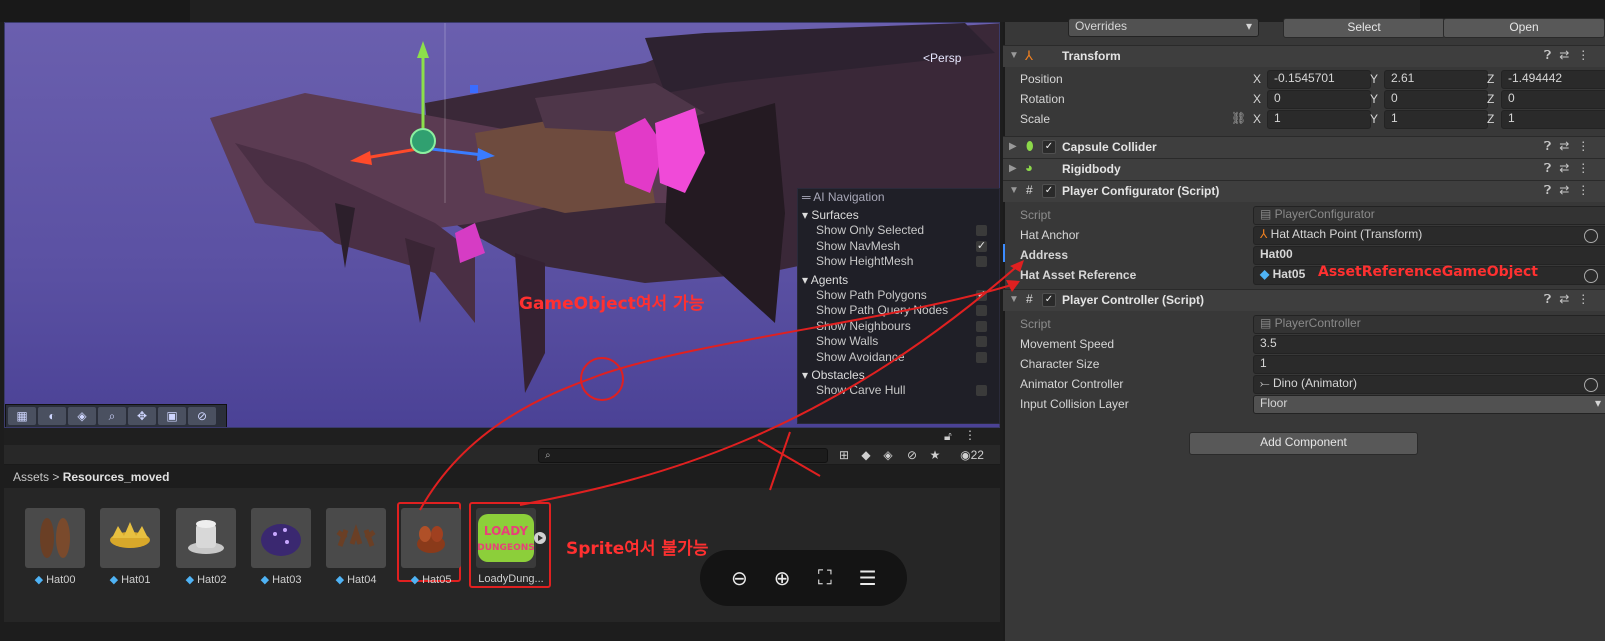 Image resolution: width=1605 pixels, height=641 pixels. Describe the element at coordinates (116, 477) in the screenshot. I see `breadcrumb-current: Resources_moved` at that location.